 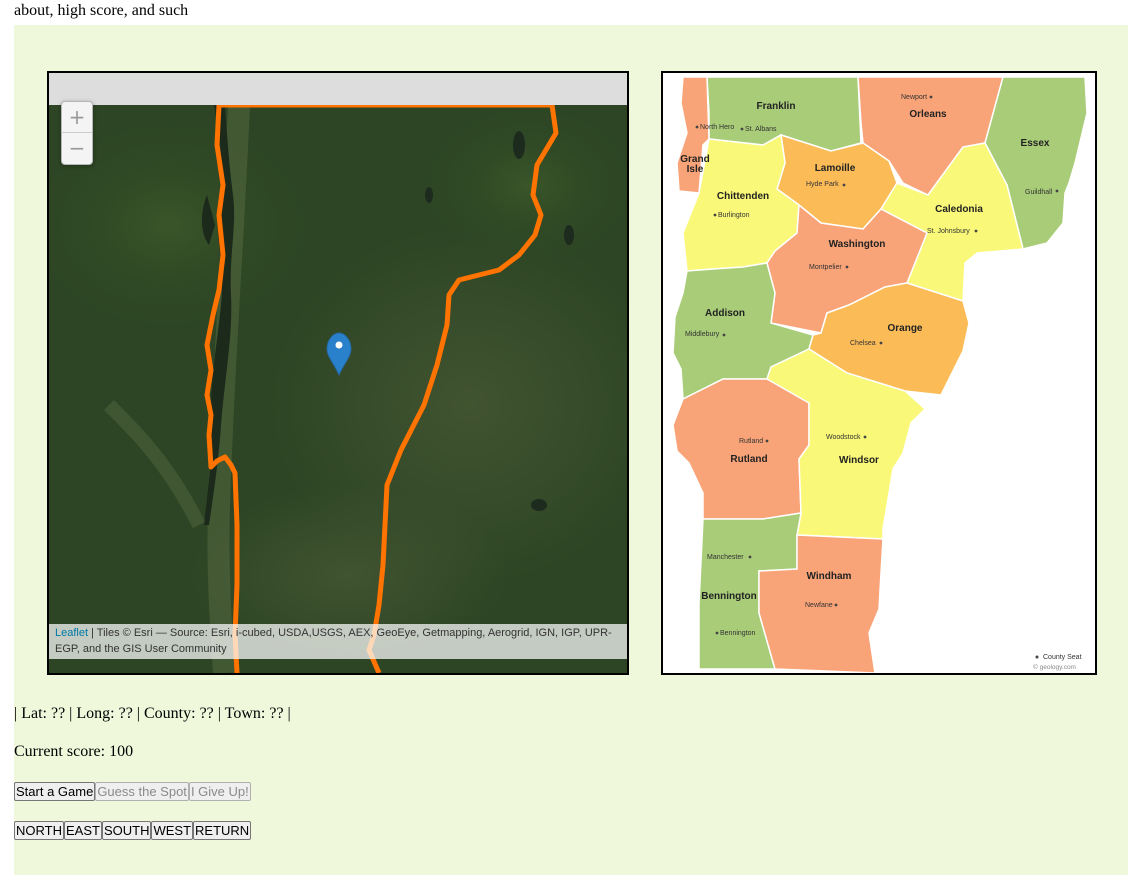 I want to click on return-button: RETURN, so click(x=222, y=830).